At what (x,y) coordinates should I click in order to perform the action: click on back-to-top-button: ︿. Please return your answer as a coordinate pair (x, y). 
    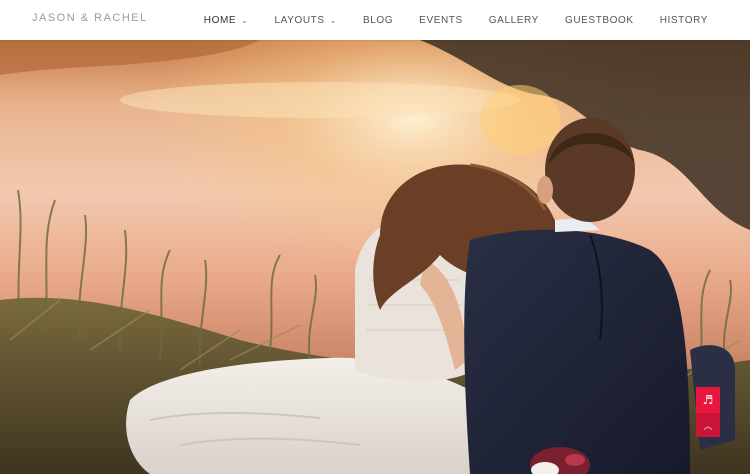
    Looking at the image, I should click on (708, 425).